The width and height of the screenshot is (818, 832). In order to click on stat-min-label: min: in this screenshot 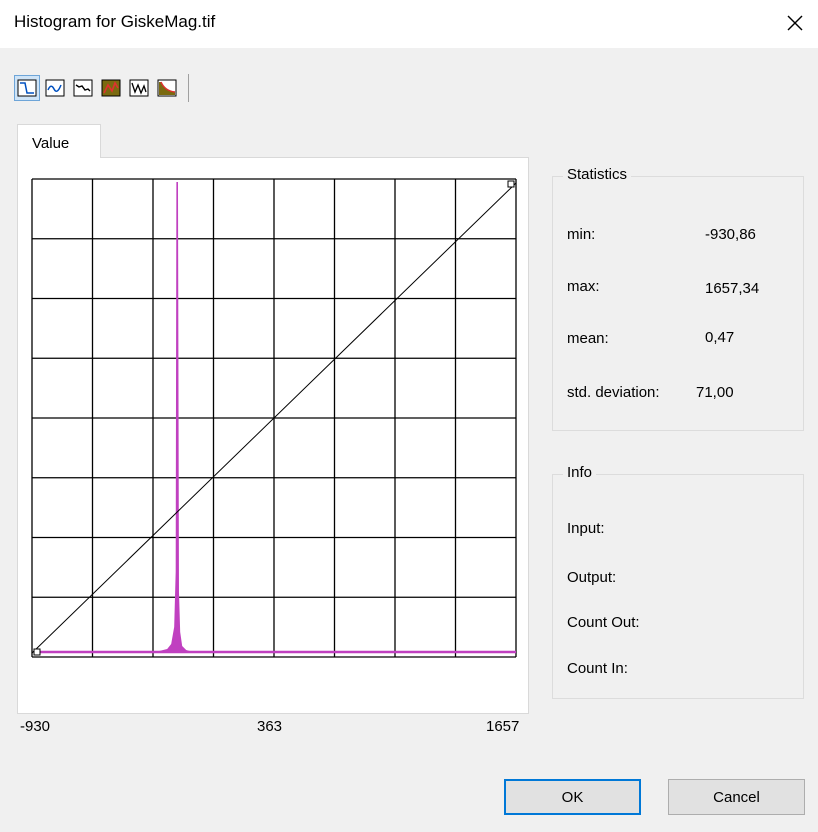, I will do `click(581, 234)`.